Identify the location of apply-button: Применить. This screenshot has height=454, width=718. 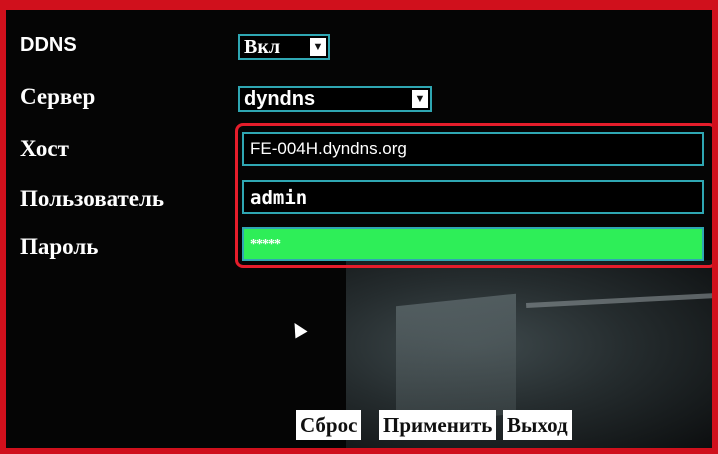
(438, 425).